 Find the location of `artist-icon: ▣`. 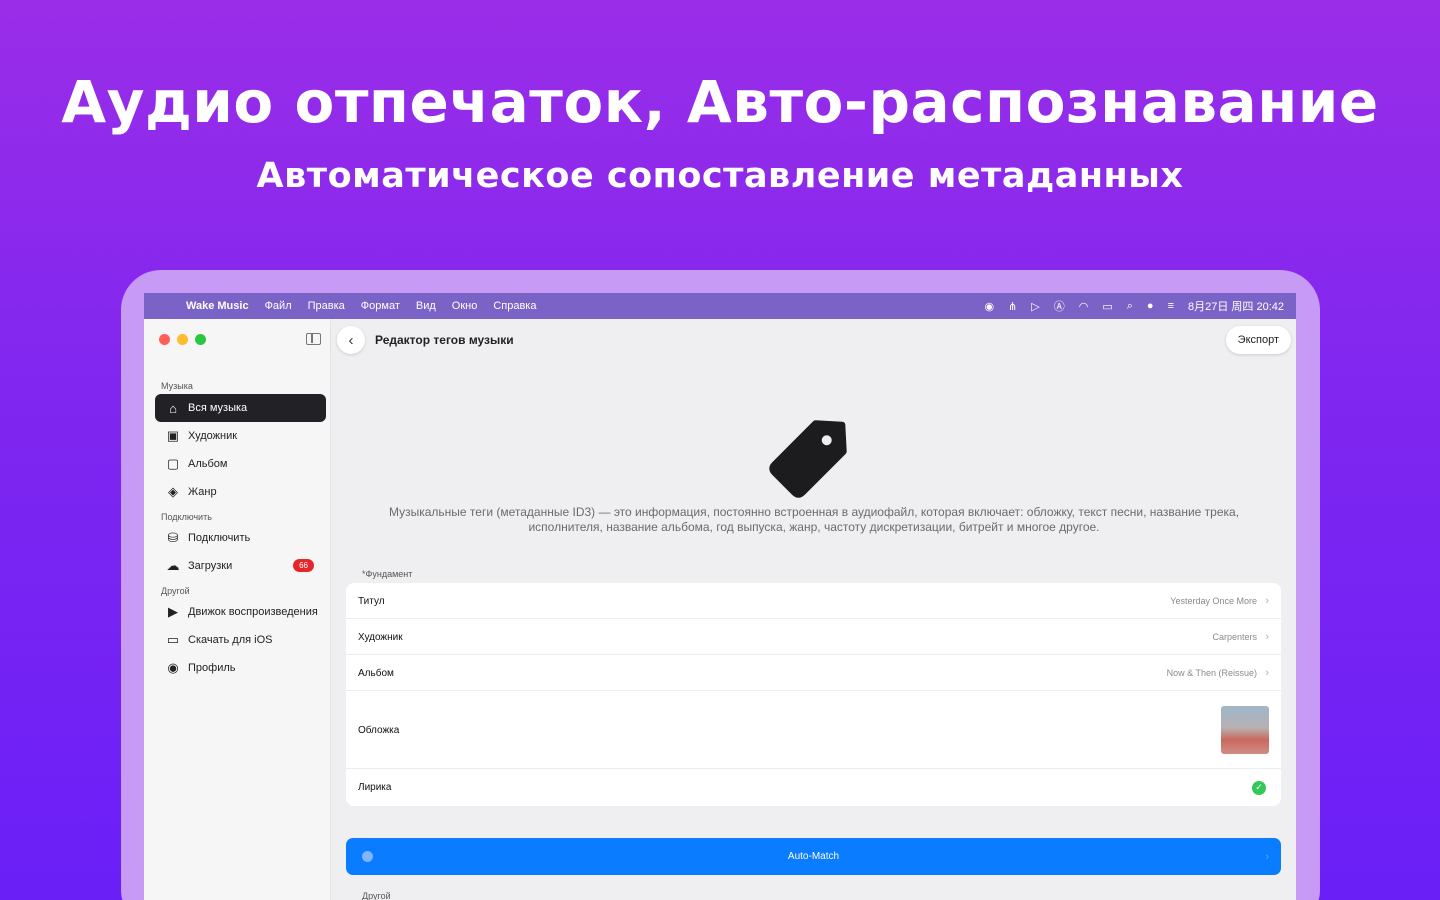

artist-icon: ▣ is located at coordinates (173, 435).